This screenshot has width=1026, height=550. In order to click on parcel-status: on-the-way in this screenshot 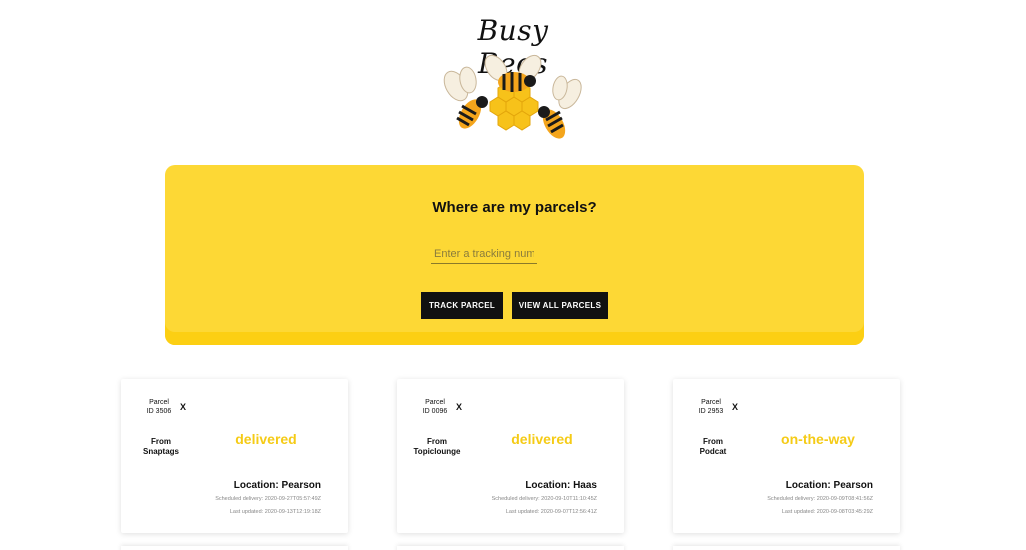, I will do `click(818, 439)`.